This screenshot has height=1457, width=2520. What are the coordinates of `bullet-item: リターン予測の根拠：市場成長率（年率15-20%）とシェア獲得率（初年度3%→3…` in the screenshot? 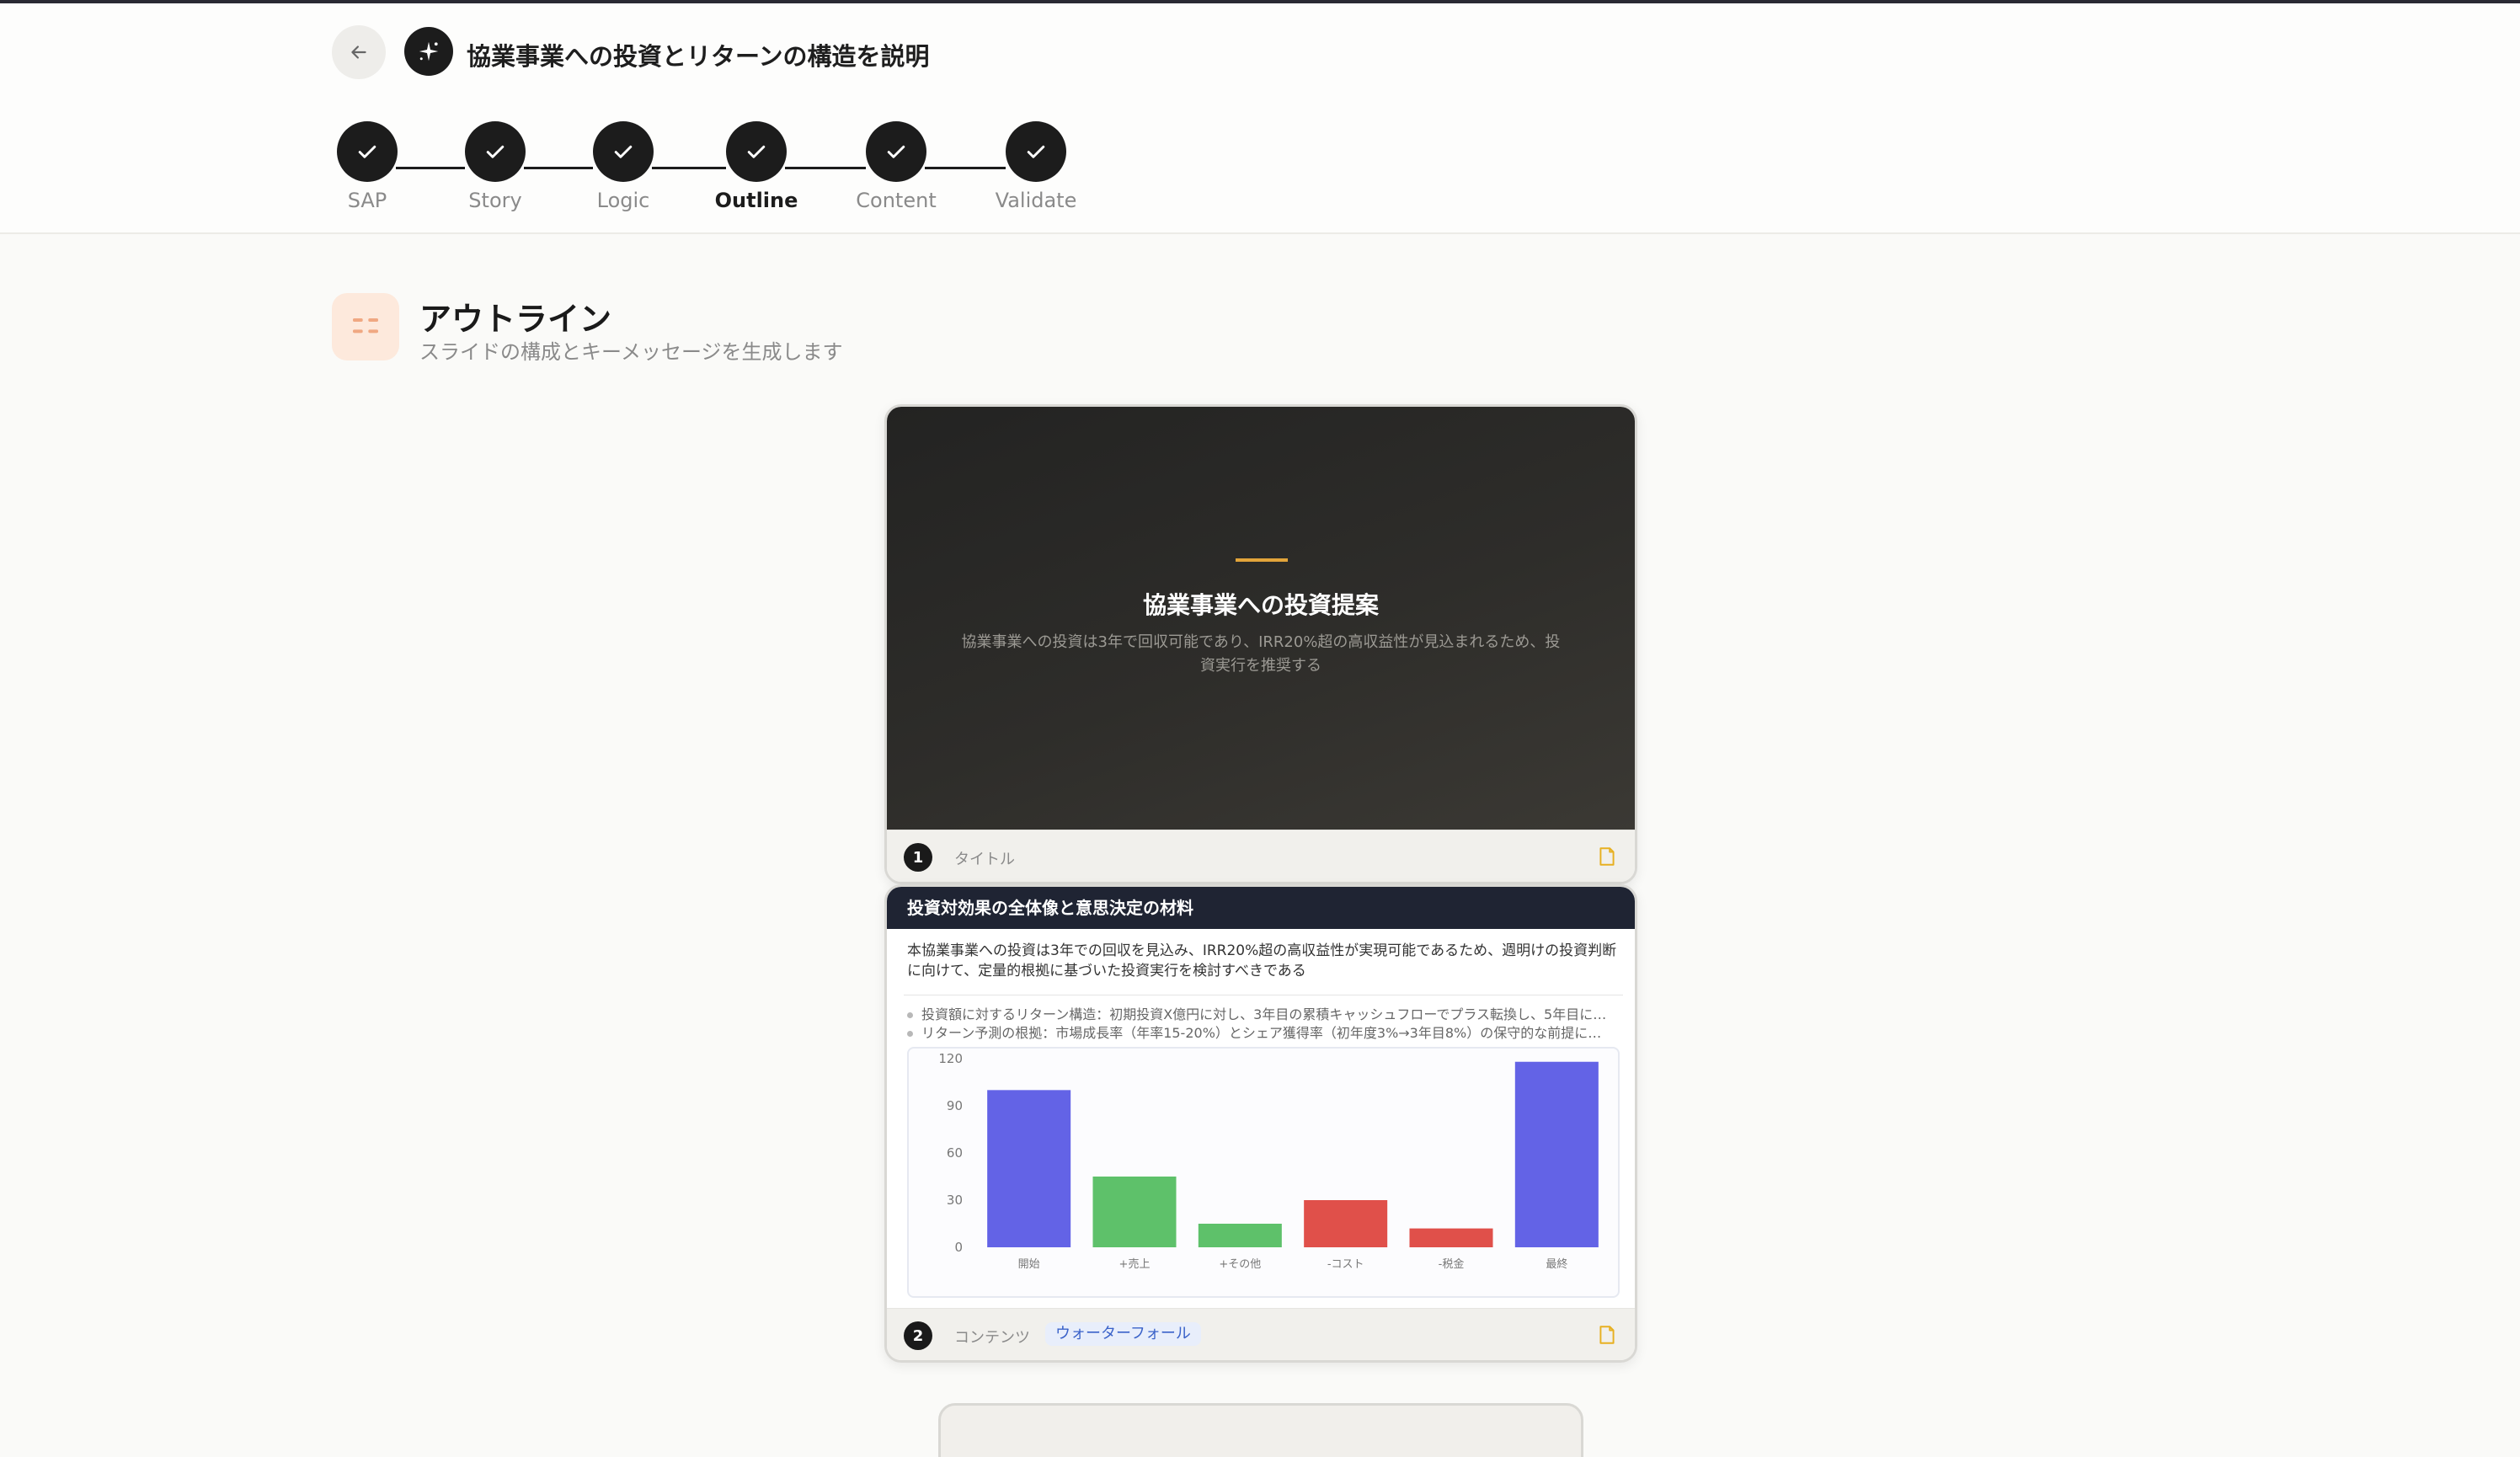 It's located at (1261, 1032).